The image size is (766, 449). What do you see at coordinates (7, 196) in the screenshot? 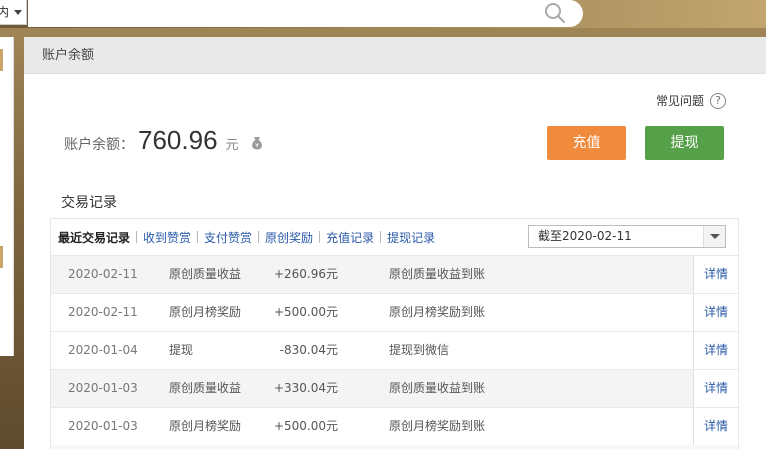
I see `sidebar-fragment` at bounding box center [7, 196].